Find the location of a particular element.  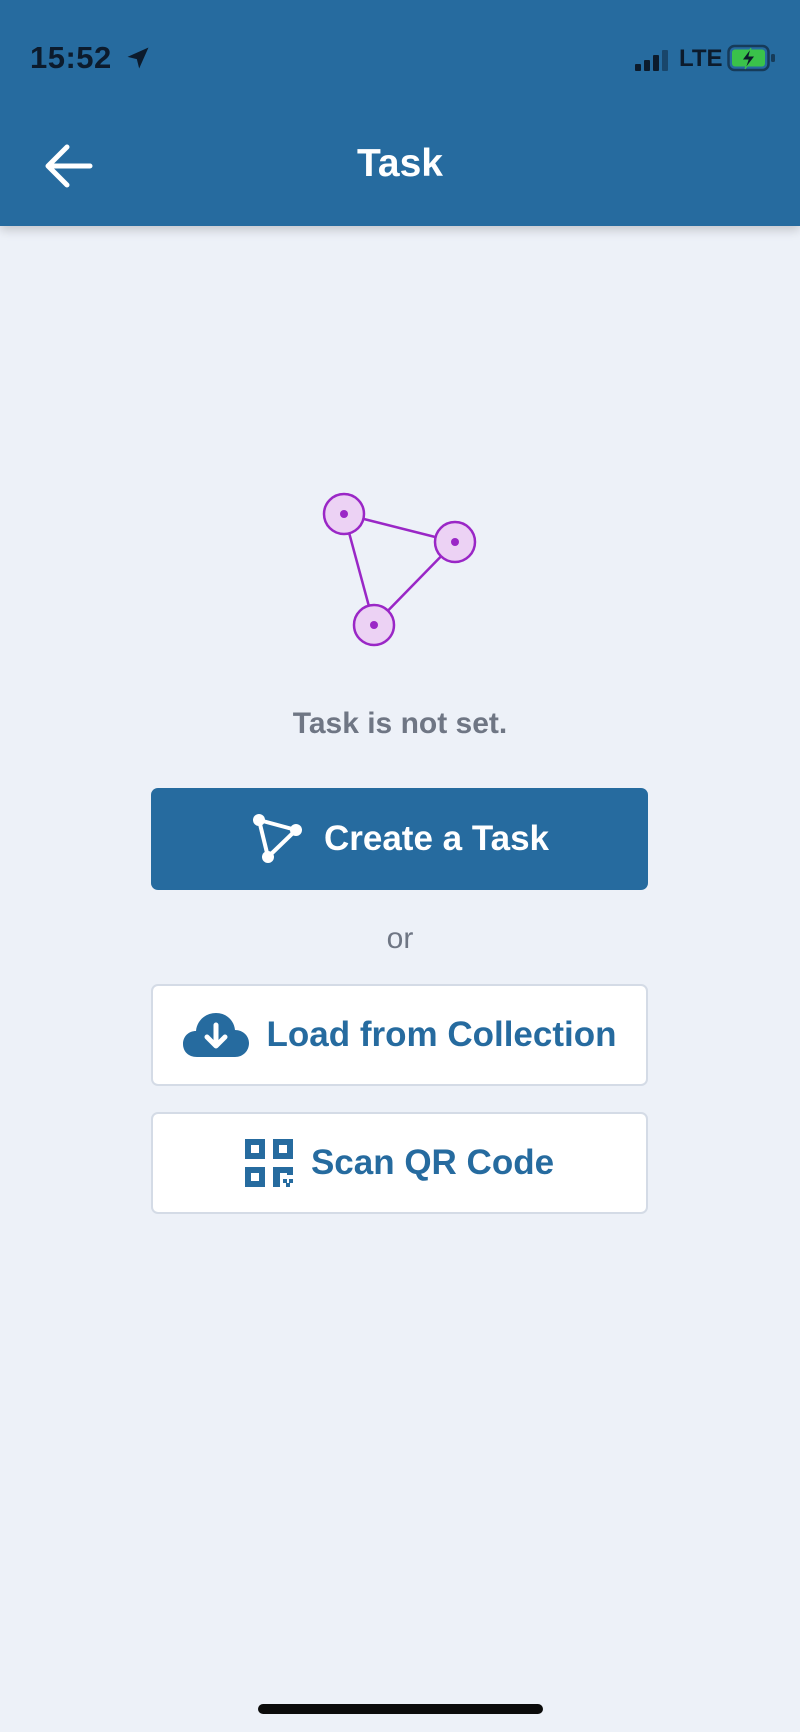

scan-qr-code-button: Scan QR Code is located at coordinates (399, 1163).